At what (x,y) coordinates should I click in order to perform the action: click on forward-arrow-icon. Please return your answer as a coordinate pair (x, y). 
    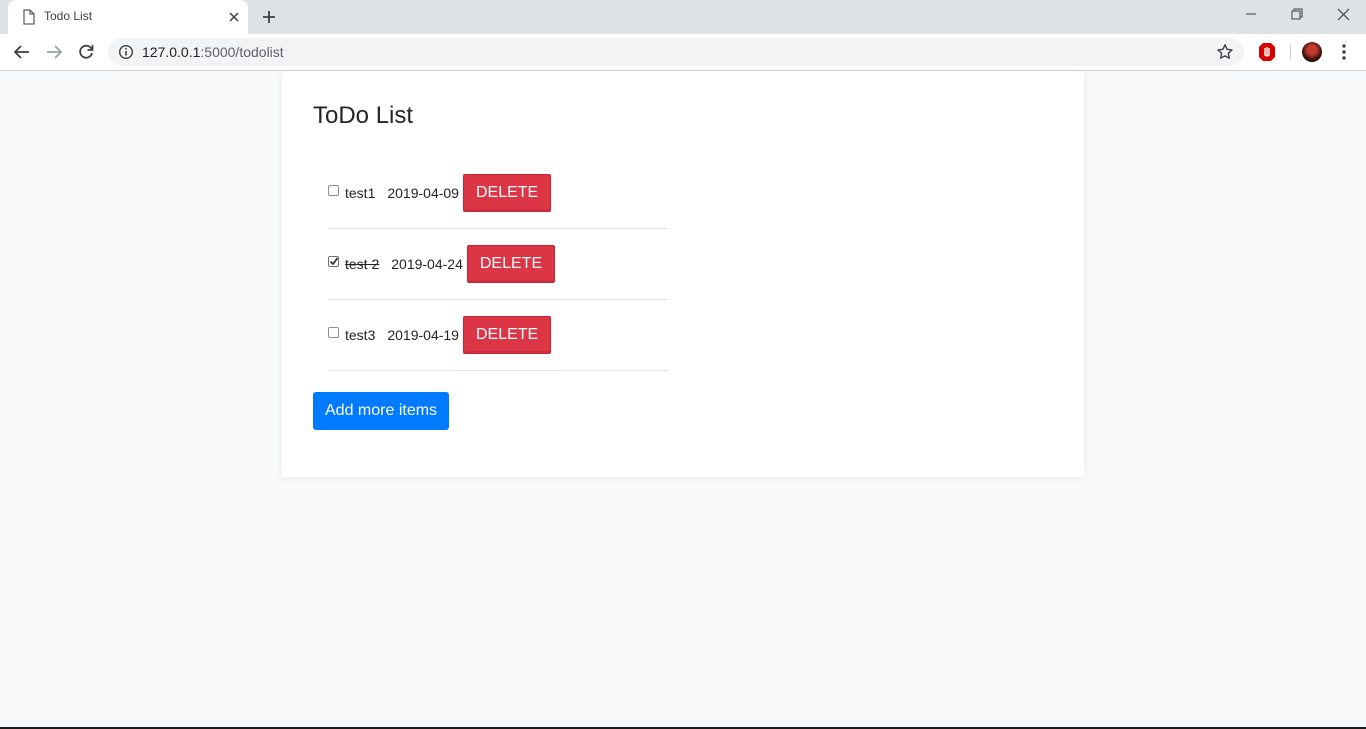
    Looking at the image, I should click on (54, 52).